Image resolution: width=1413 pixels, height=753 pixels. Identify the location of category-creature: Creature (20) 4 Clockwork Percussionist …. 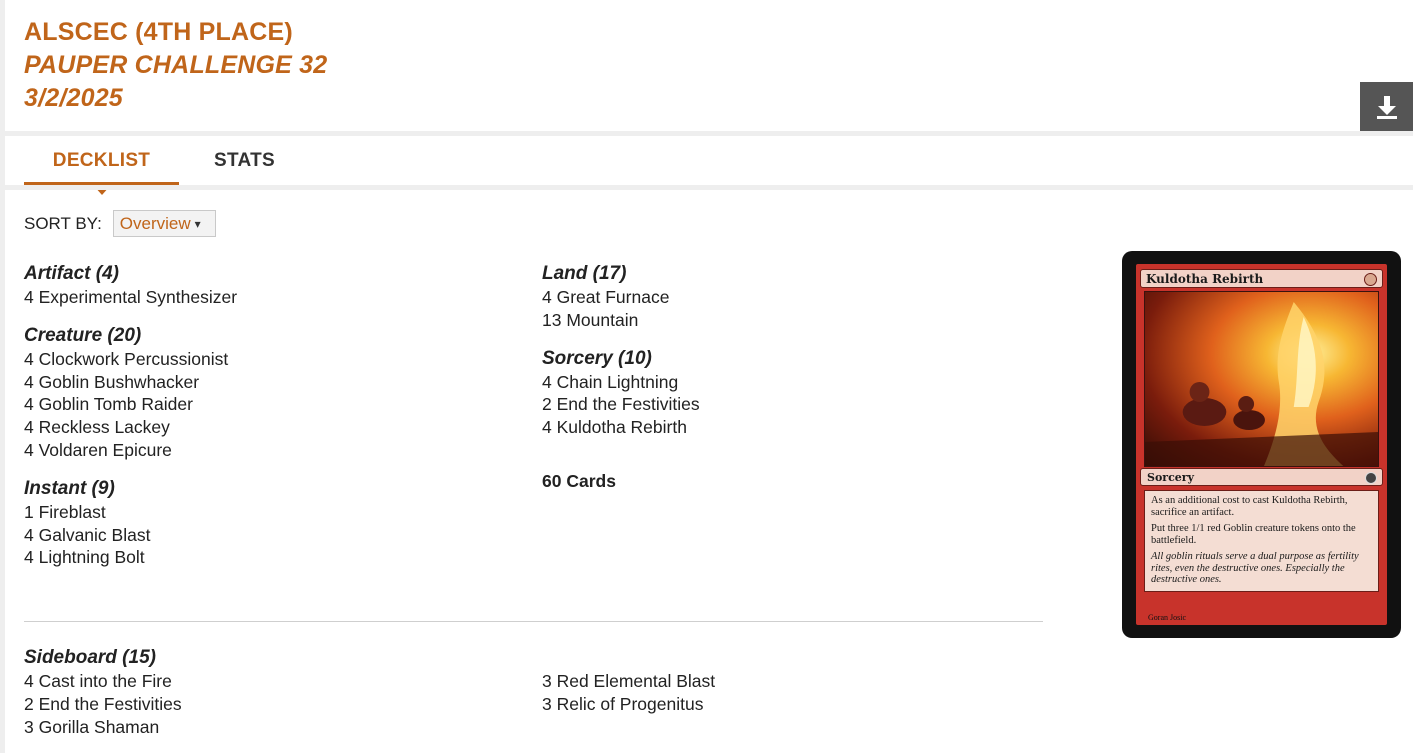
(130, 393).